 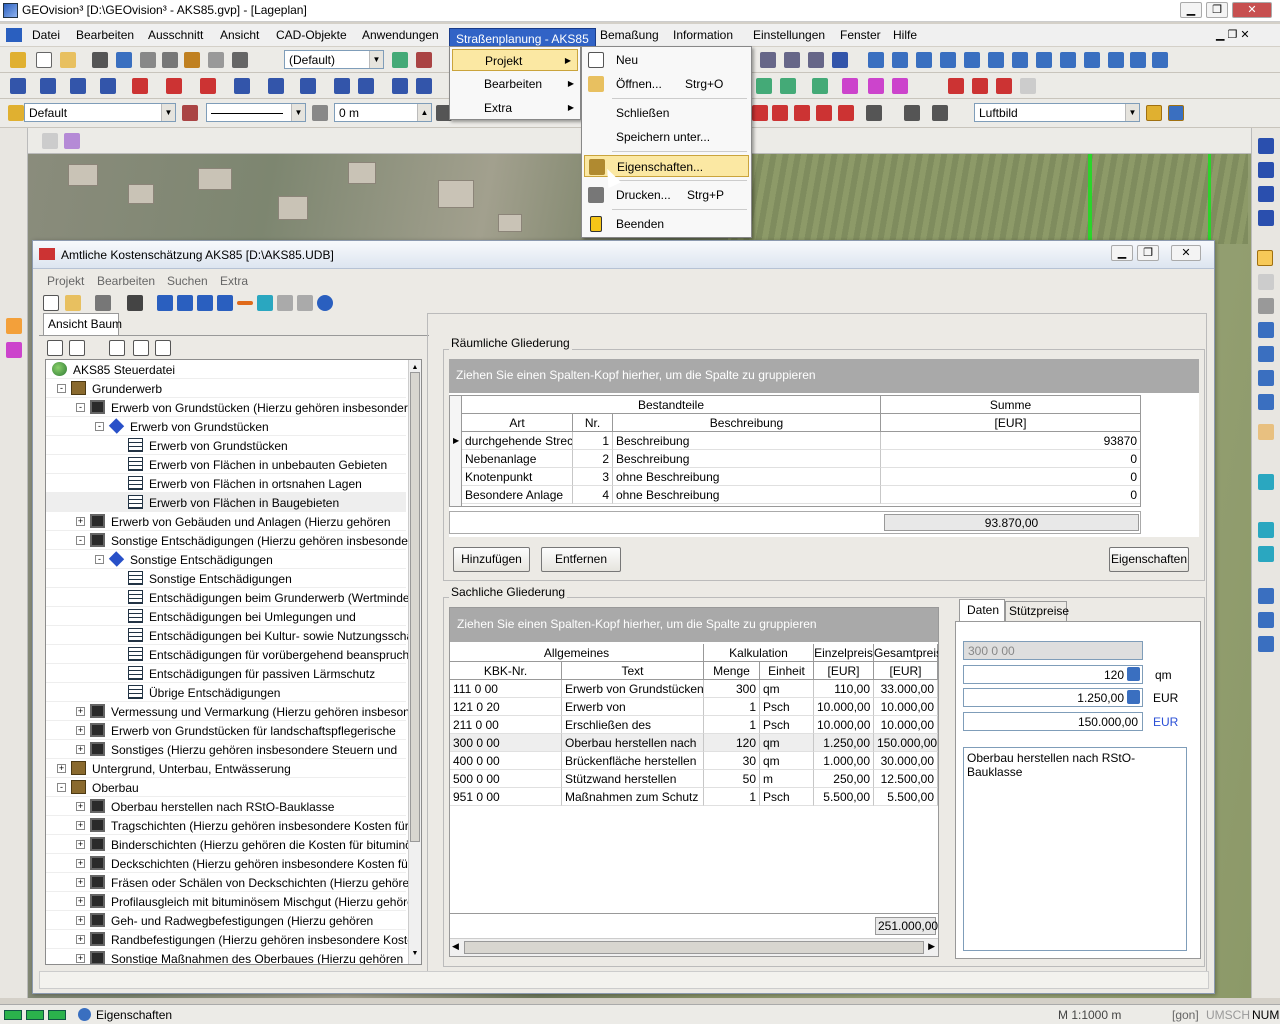 What do you see at coordinates (226, 806) in the screenshot?
I see `tree-node: + Oberbau herstellen nach RStO-Bauklasse` at bounding box center [226, 806].